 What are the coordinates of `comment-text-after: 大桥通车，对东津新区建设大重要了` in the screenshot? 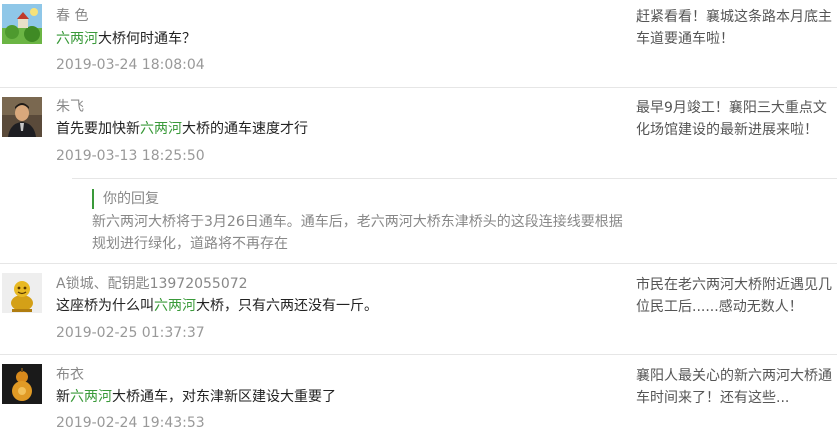 It's located at (224, 397).